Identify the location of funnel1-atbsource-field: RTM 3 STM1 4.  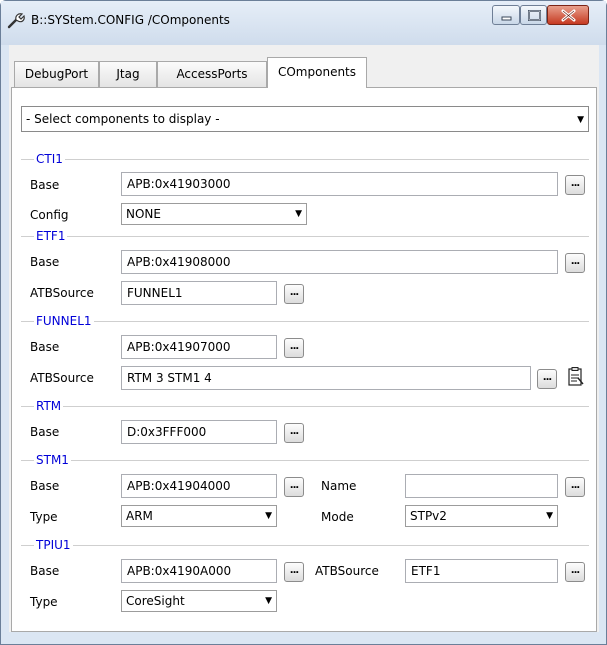
(326, 378).